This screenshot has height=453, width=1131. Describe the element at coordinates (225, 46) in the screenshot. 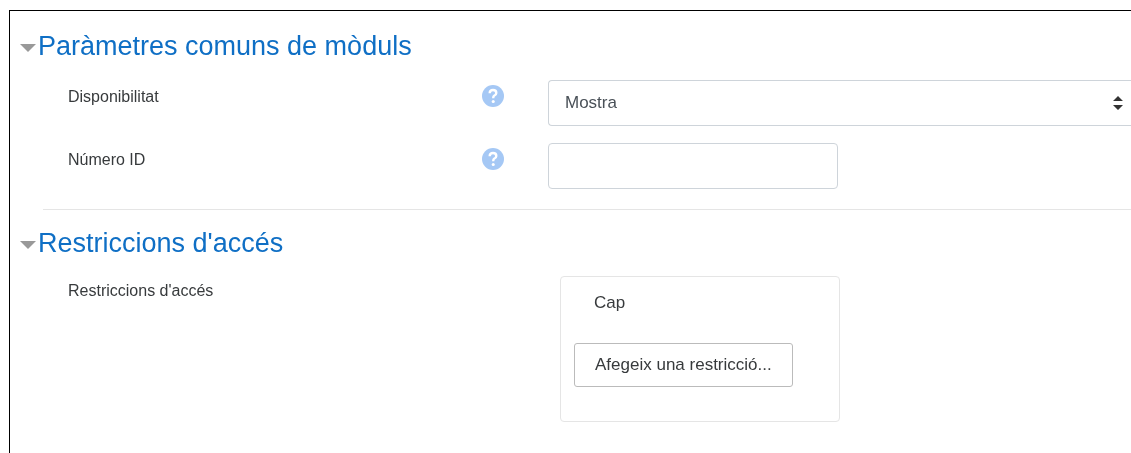

I see `section-heading: Paràmetres comuns de mòduls` at that location.